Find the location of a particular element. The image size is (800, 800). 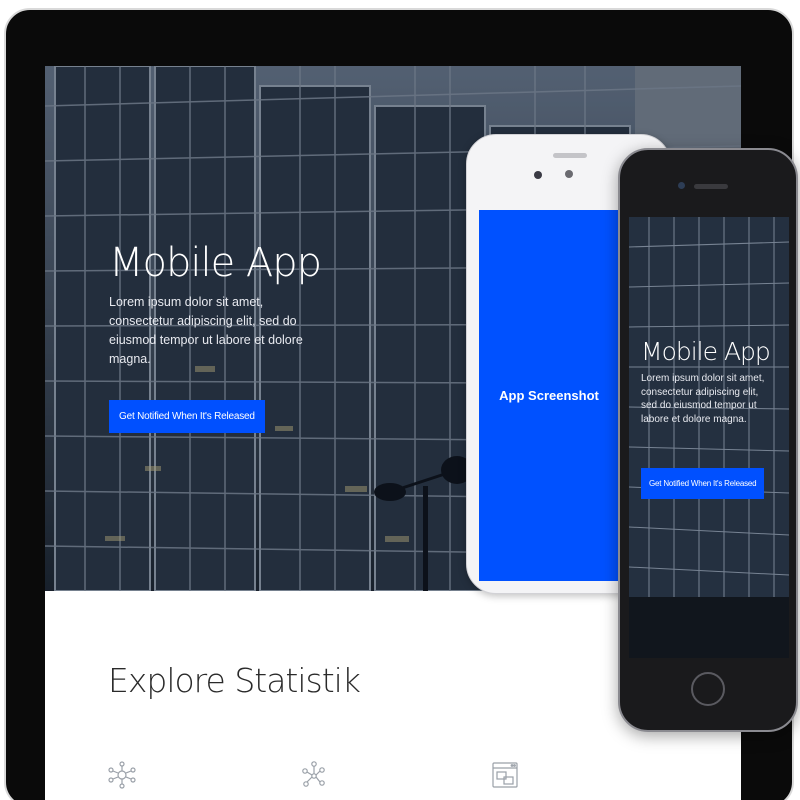

get-notified-button: Get Notified When It's Released is located at coordinates (187, 416).